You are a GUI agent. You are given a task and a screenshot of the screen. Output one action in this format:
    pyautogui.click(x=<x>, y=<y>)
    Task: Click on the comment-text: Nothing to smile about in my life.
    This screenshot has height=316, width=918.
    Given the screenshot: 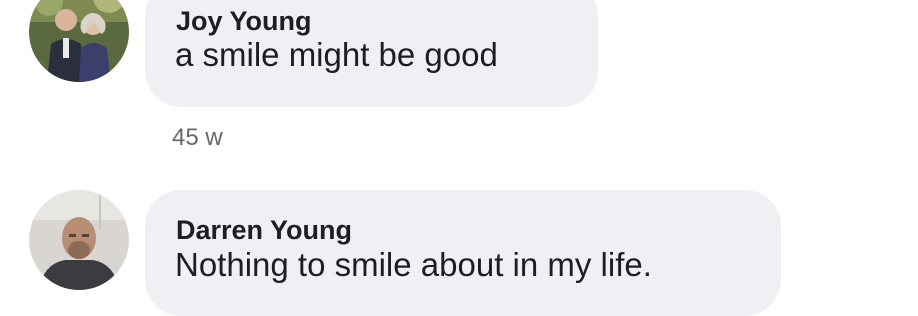 What is the action you would take?
    pyautogui.click(x=413, y=264)
    